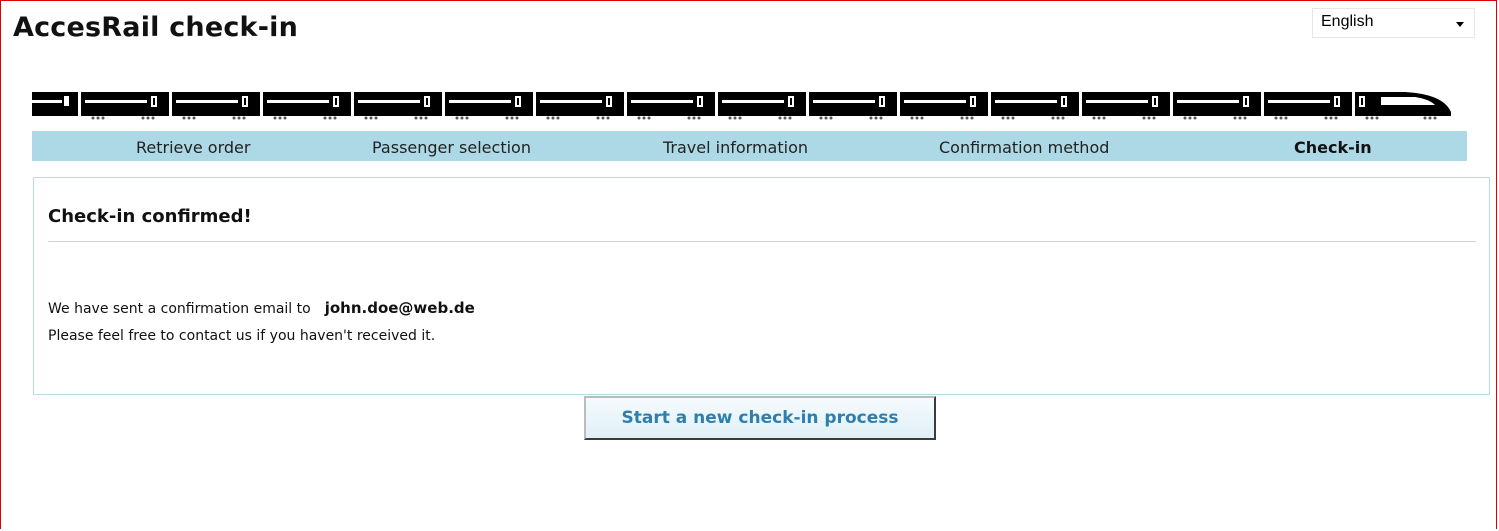 The width and height of the screenshot is (1499, 531). What do you see at coordinates (193, 147) in the screenshot?
I see `step-retrieve-order: Retrieve order` at bounding box center [193, 147].